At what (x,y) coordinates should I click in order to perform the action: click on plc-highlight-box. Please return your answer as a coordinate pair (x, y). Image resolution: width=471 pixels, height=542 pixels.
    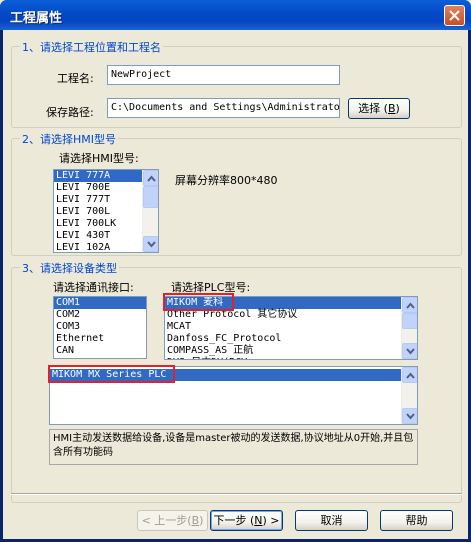
    Looking at the image, I should click on (198, 302).